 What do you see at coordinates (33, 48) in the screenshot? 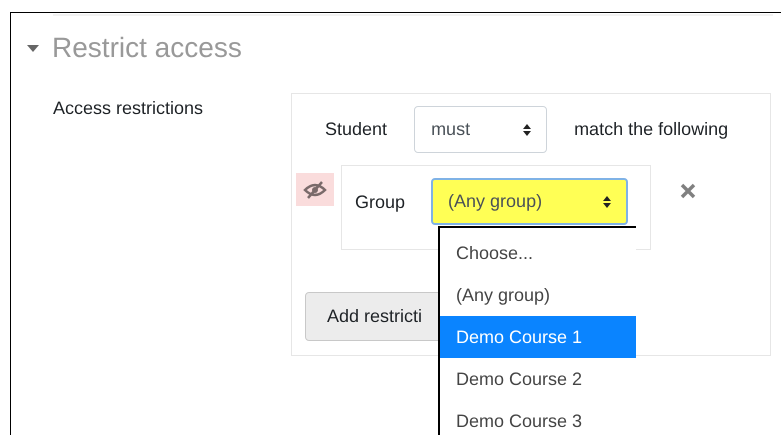
I see `collapse-triangle-icon` at bounding box center [33, 48].